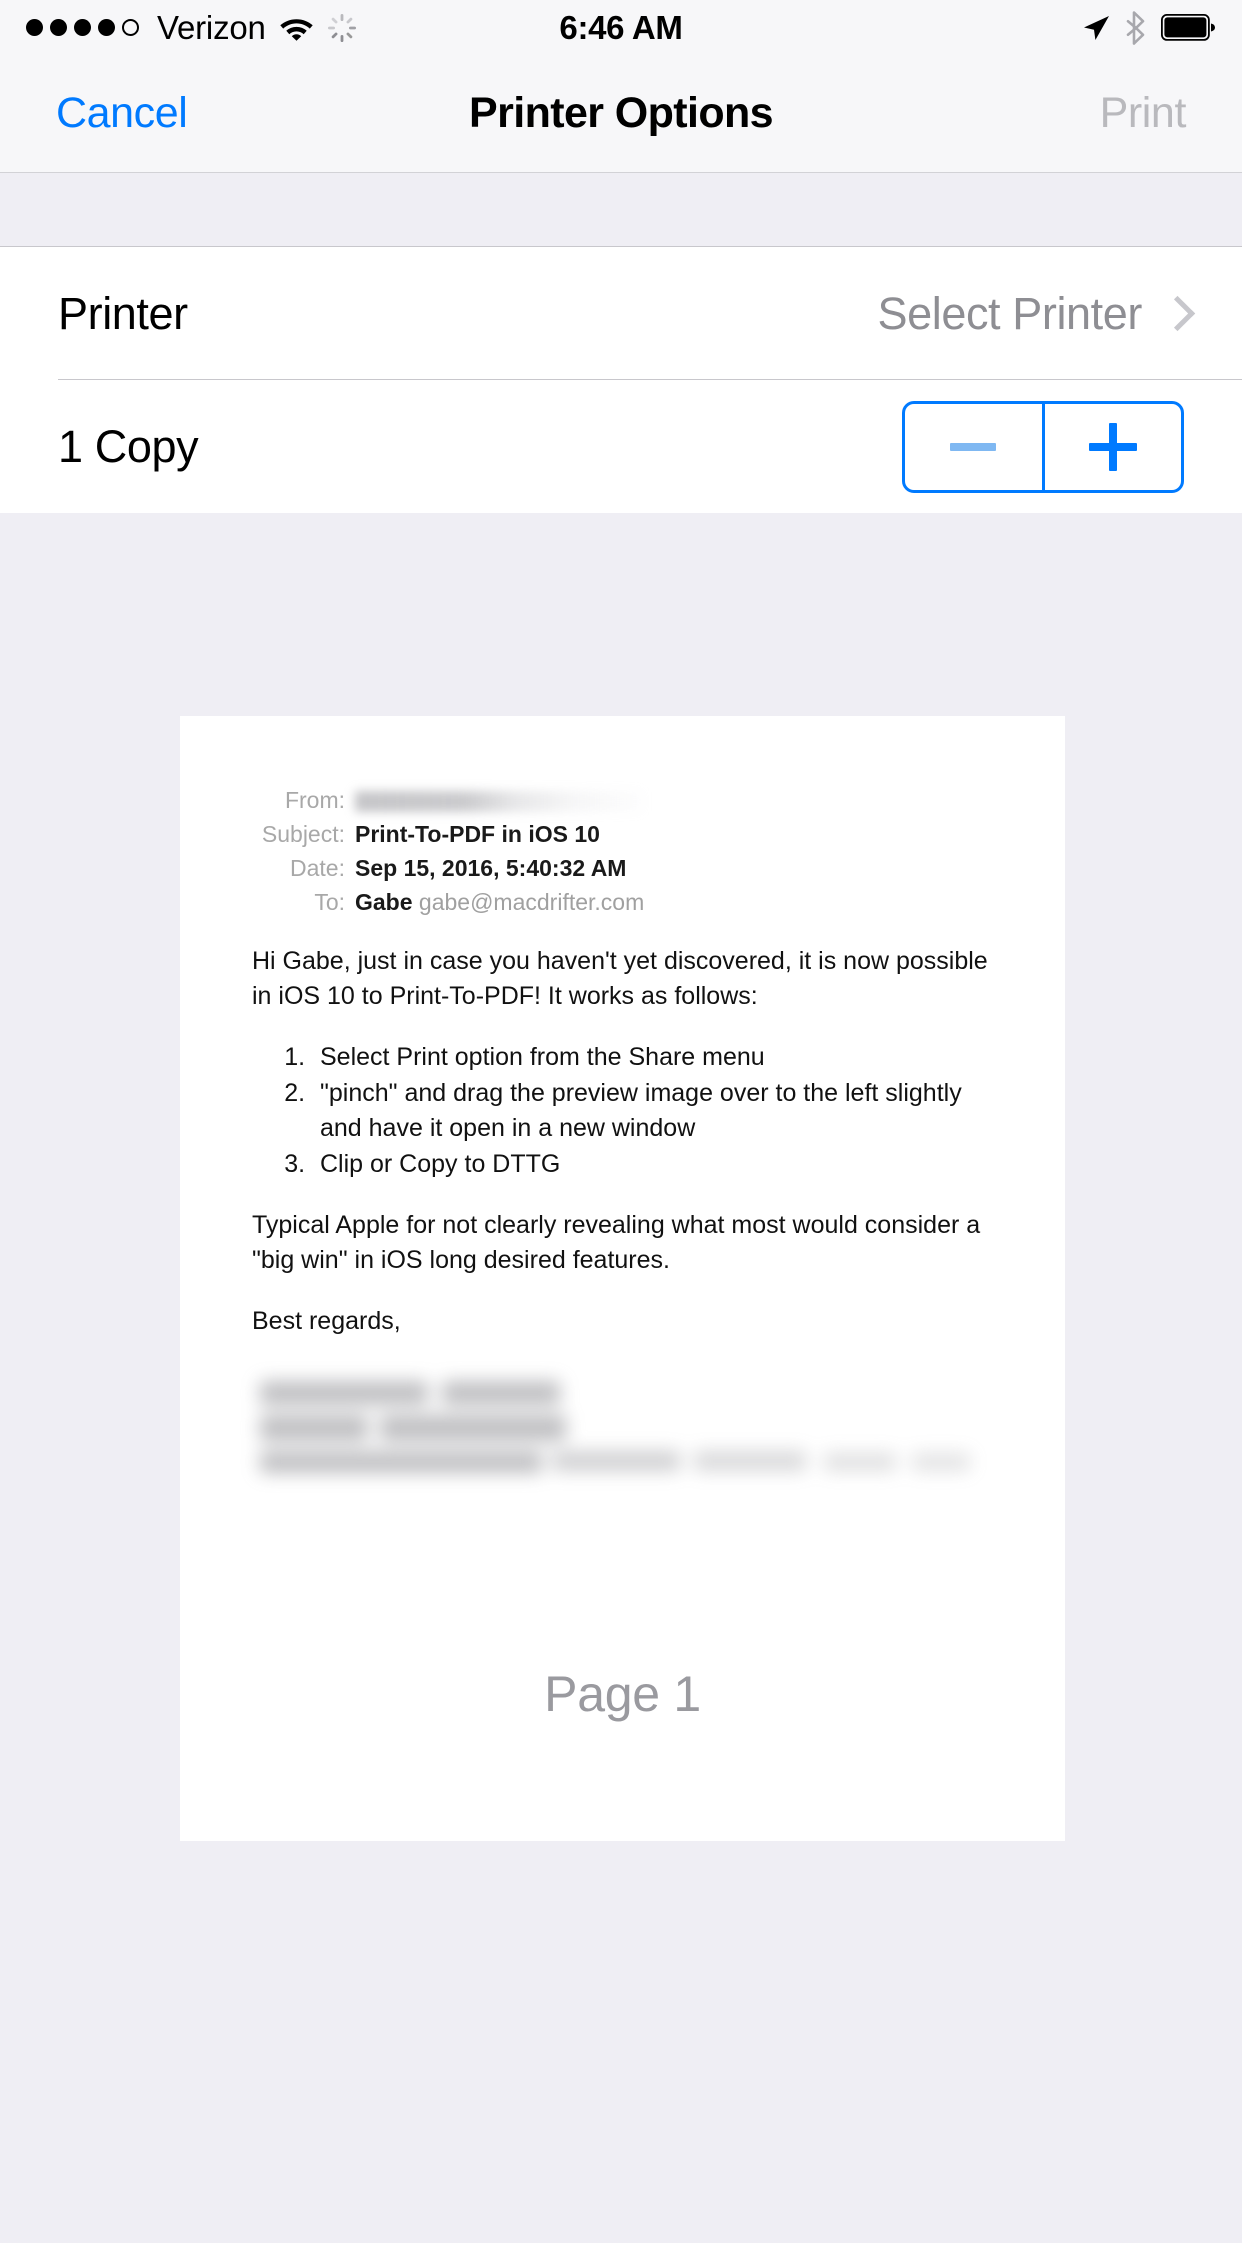 This screenshot has width=1242, height=2243. What do you see at coordinates (317, 868) in the screenshot?
I see `email-header-label-date: Date:` at bounding box center [317, 868].